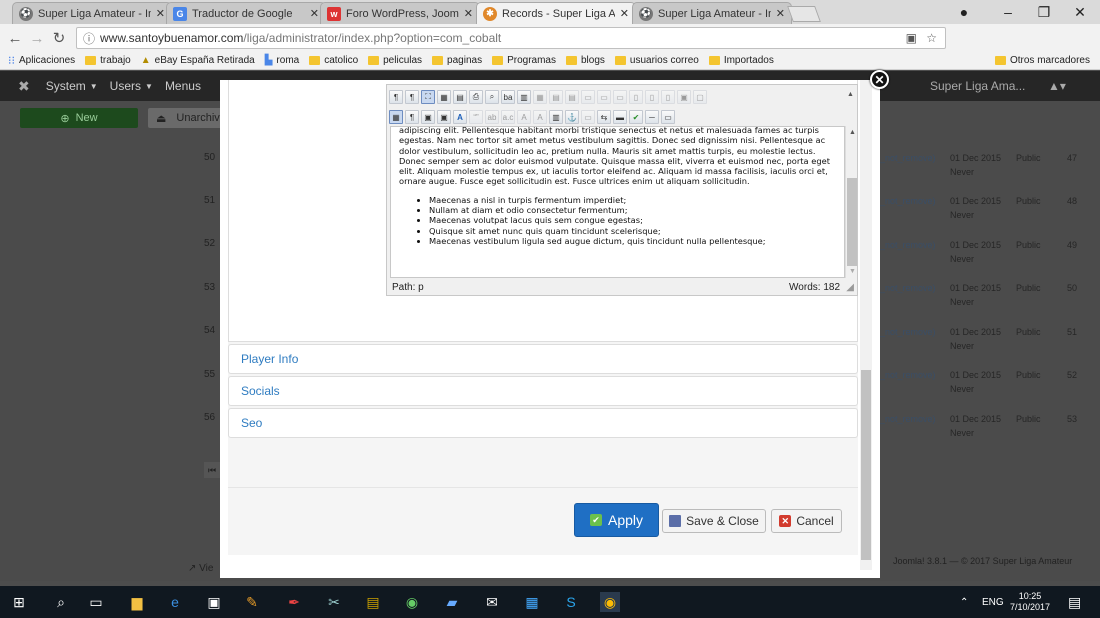 The image size is (1100, 618). I want to click on view-site-link: ↗ Vie, so click(200, 568).